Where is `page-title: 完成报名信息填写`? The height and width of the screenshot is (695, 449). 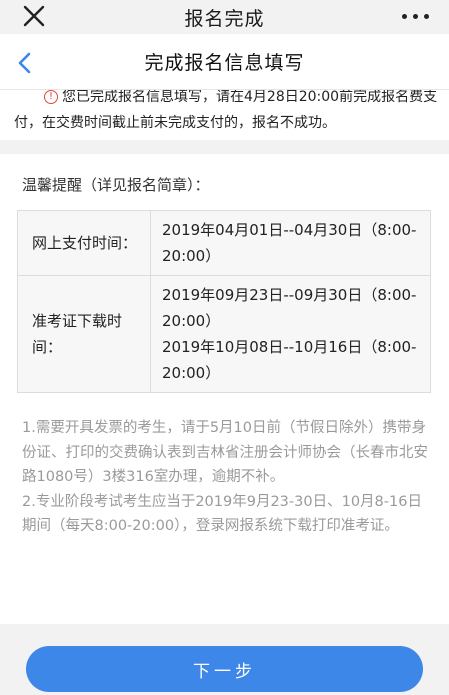 page-title: 完成报名信息填写 is located at coordinates (224, 63).